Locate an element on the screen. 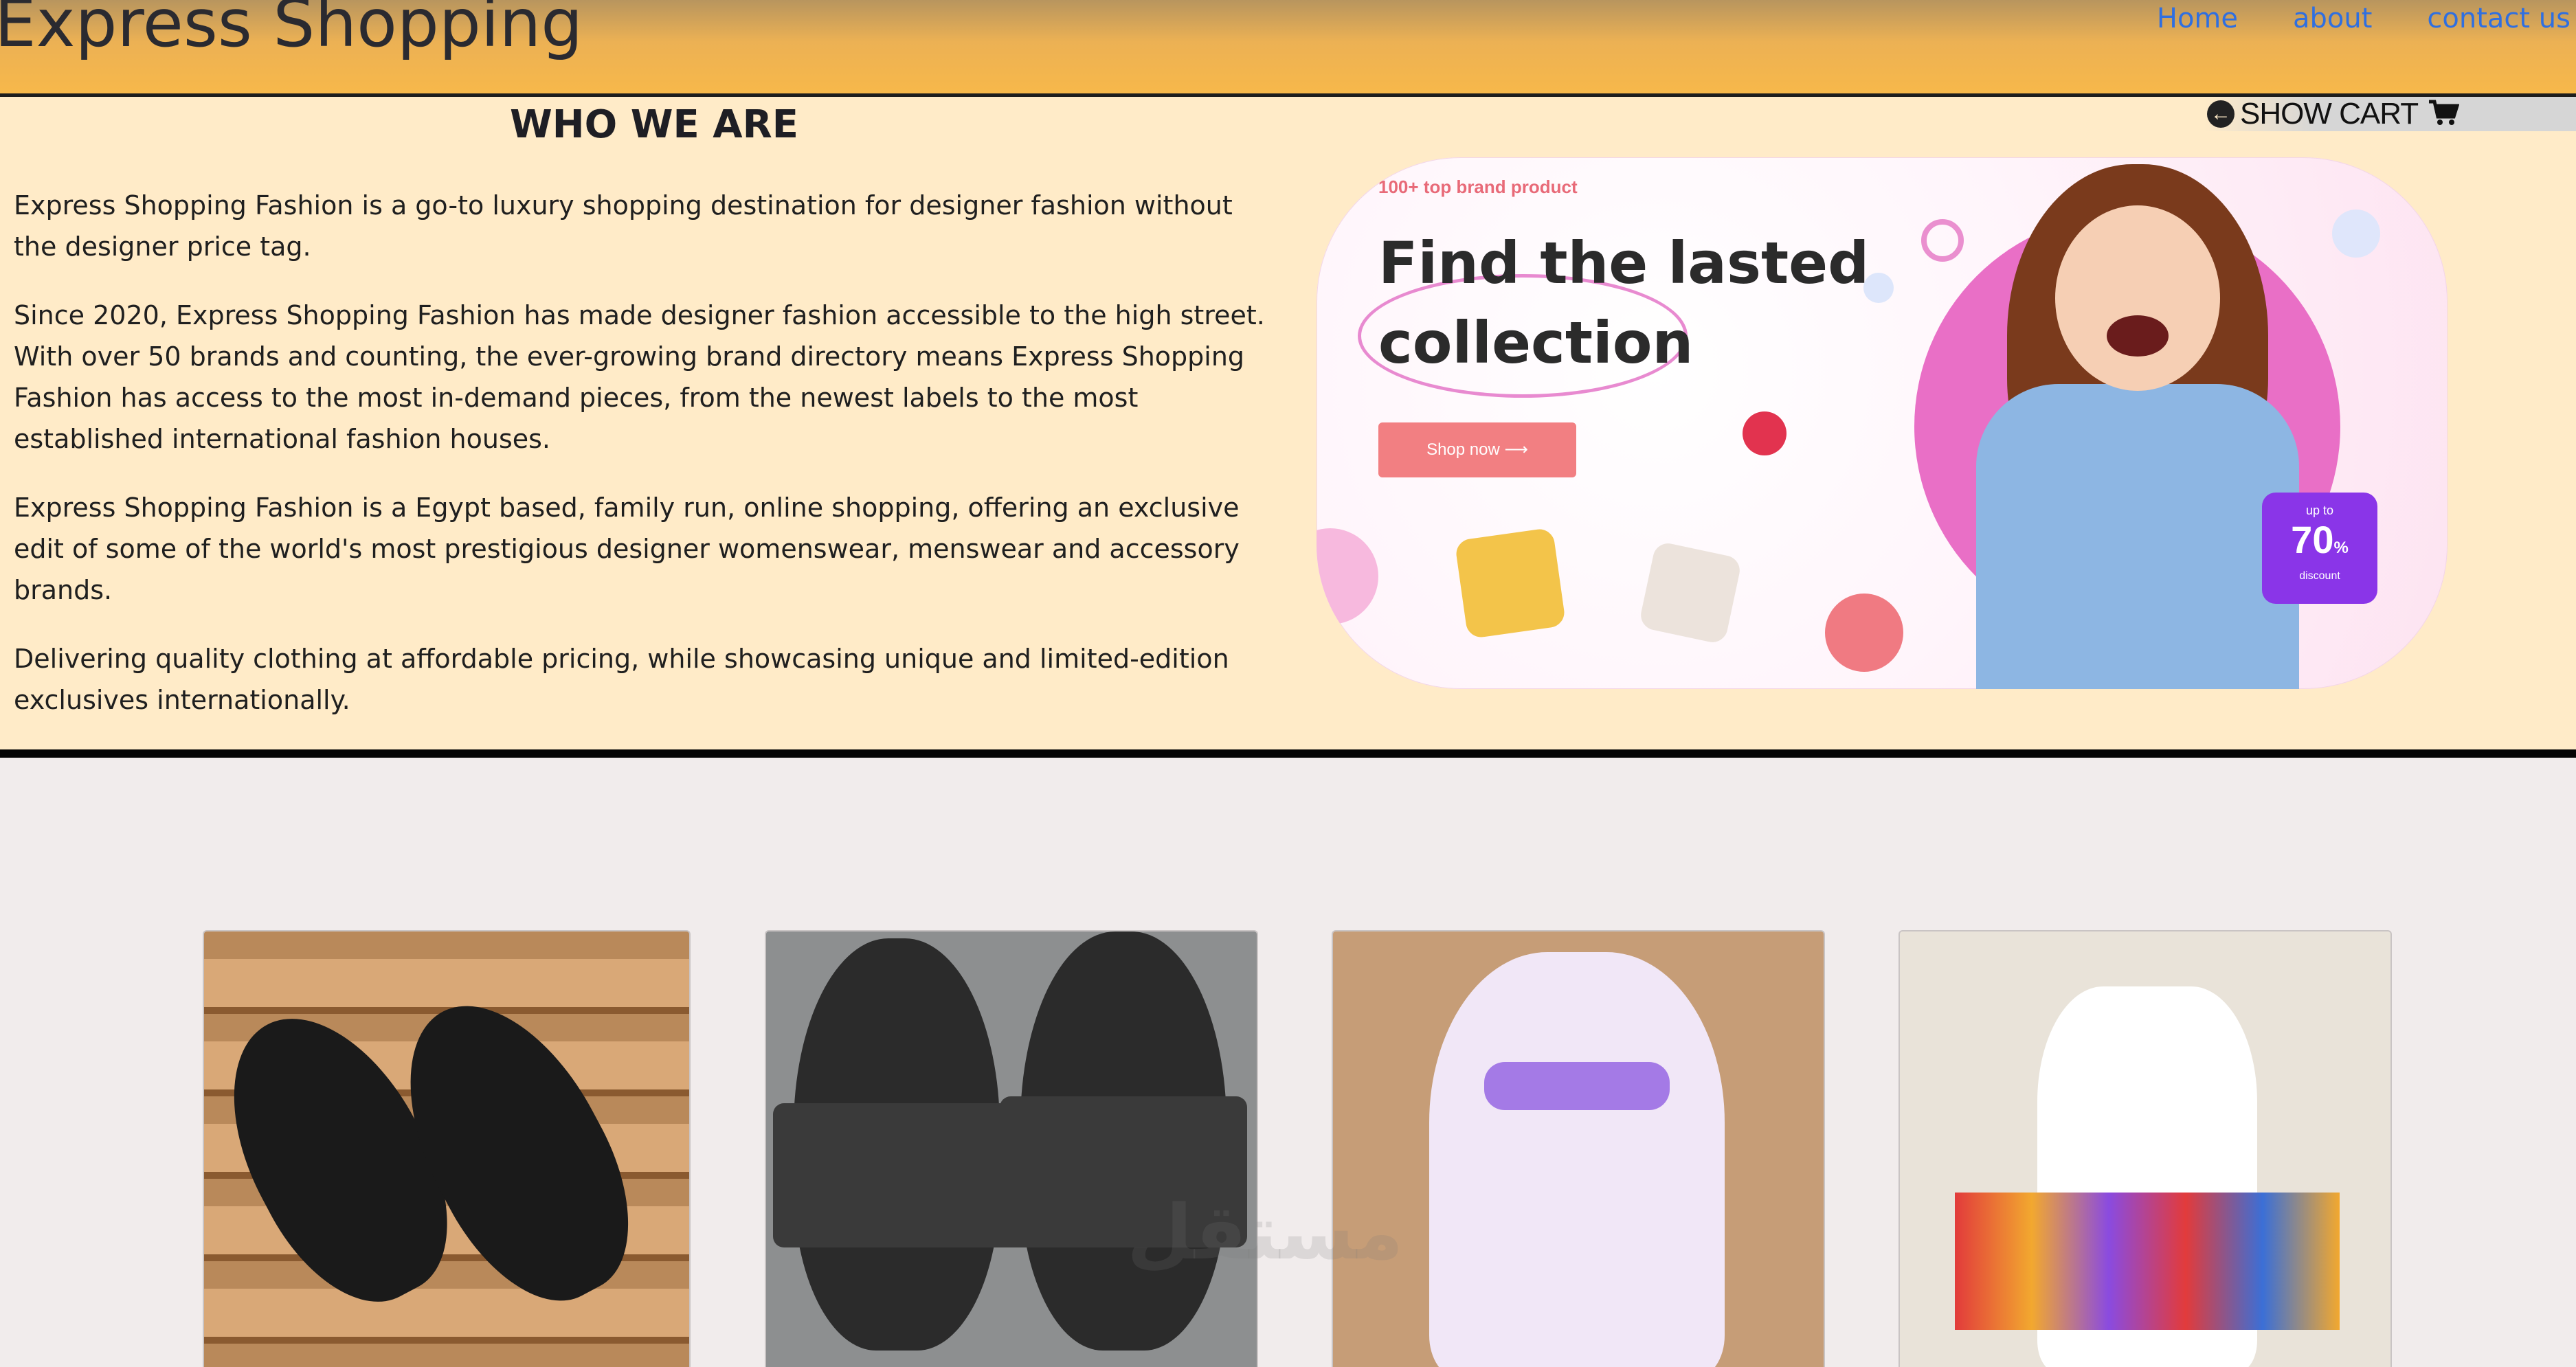  model-mouth is located at coordinates (2138, 336).